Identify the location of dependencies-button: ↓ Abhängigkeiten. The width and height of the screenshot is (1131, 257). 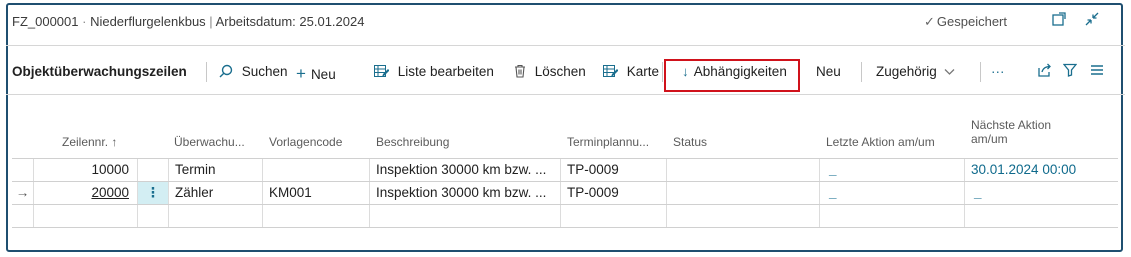
(734, 71).